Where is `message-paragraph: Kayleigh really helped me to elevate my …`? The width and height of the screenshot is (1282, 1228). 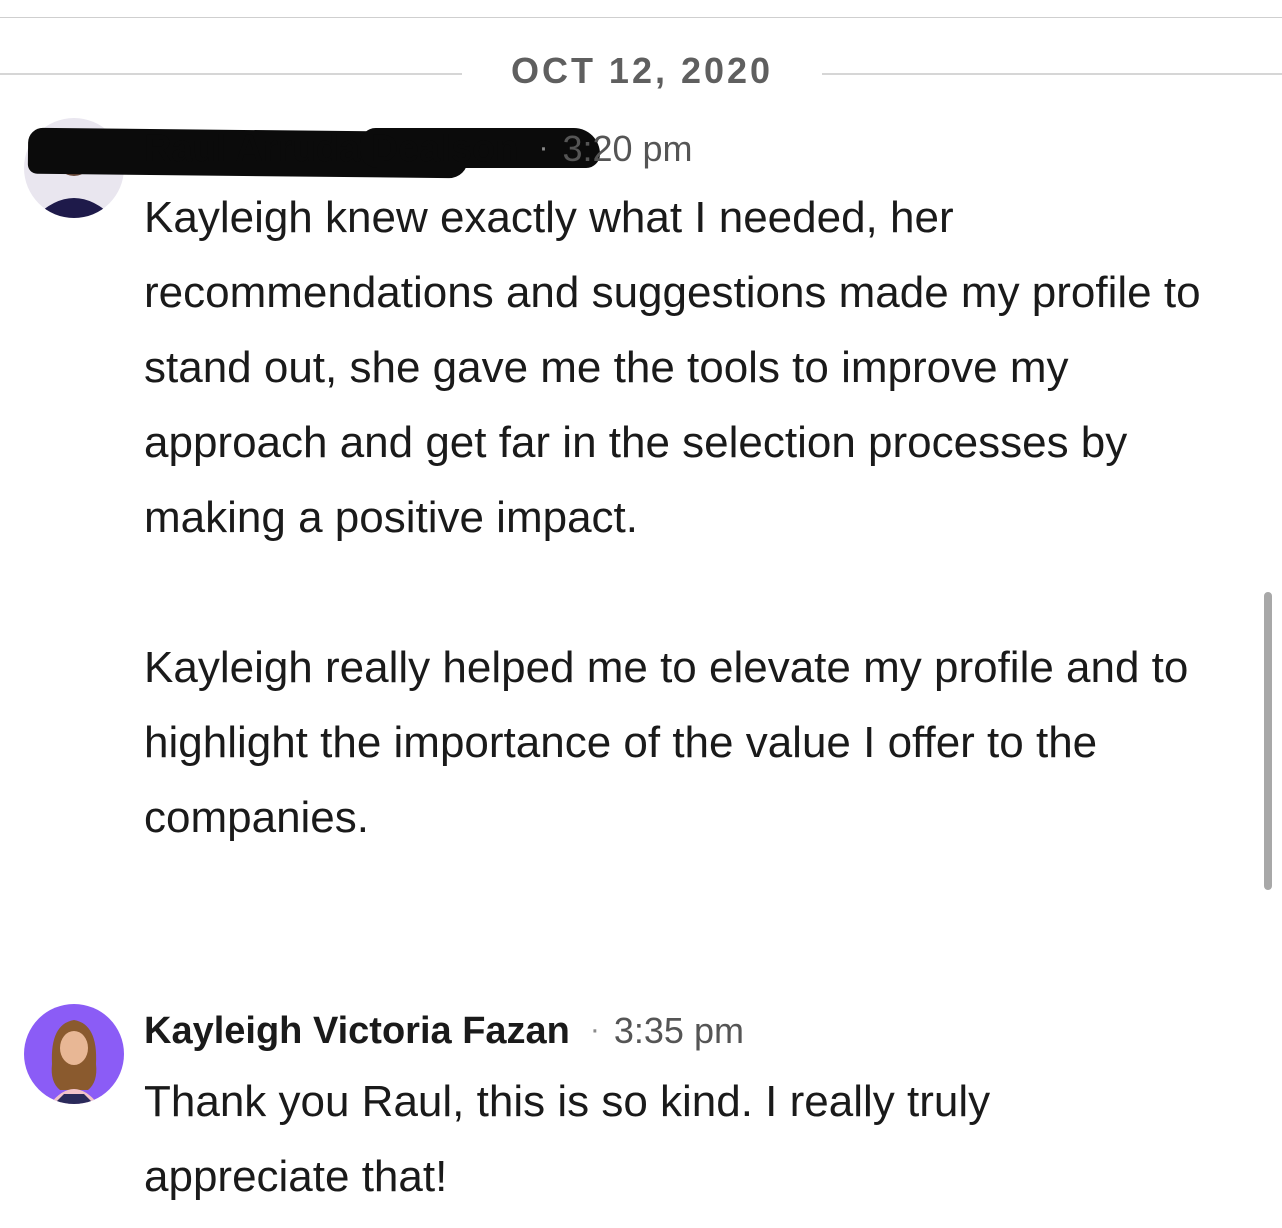 message-paragraph: Kayleigh really helped me to elevate my … is located at coordinates (666, 742).